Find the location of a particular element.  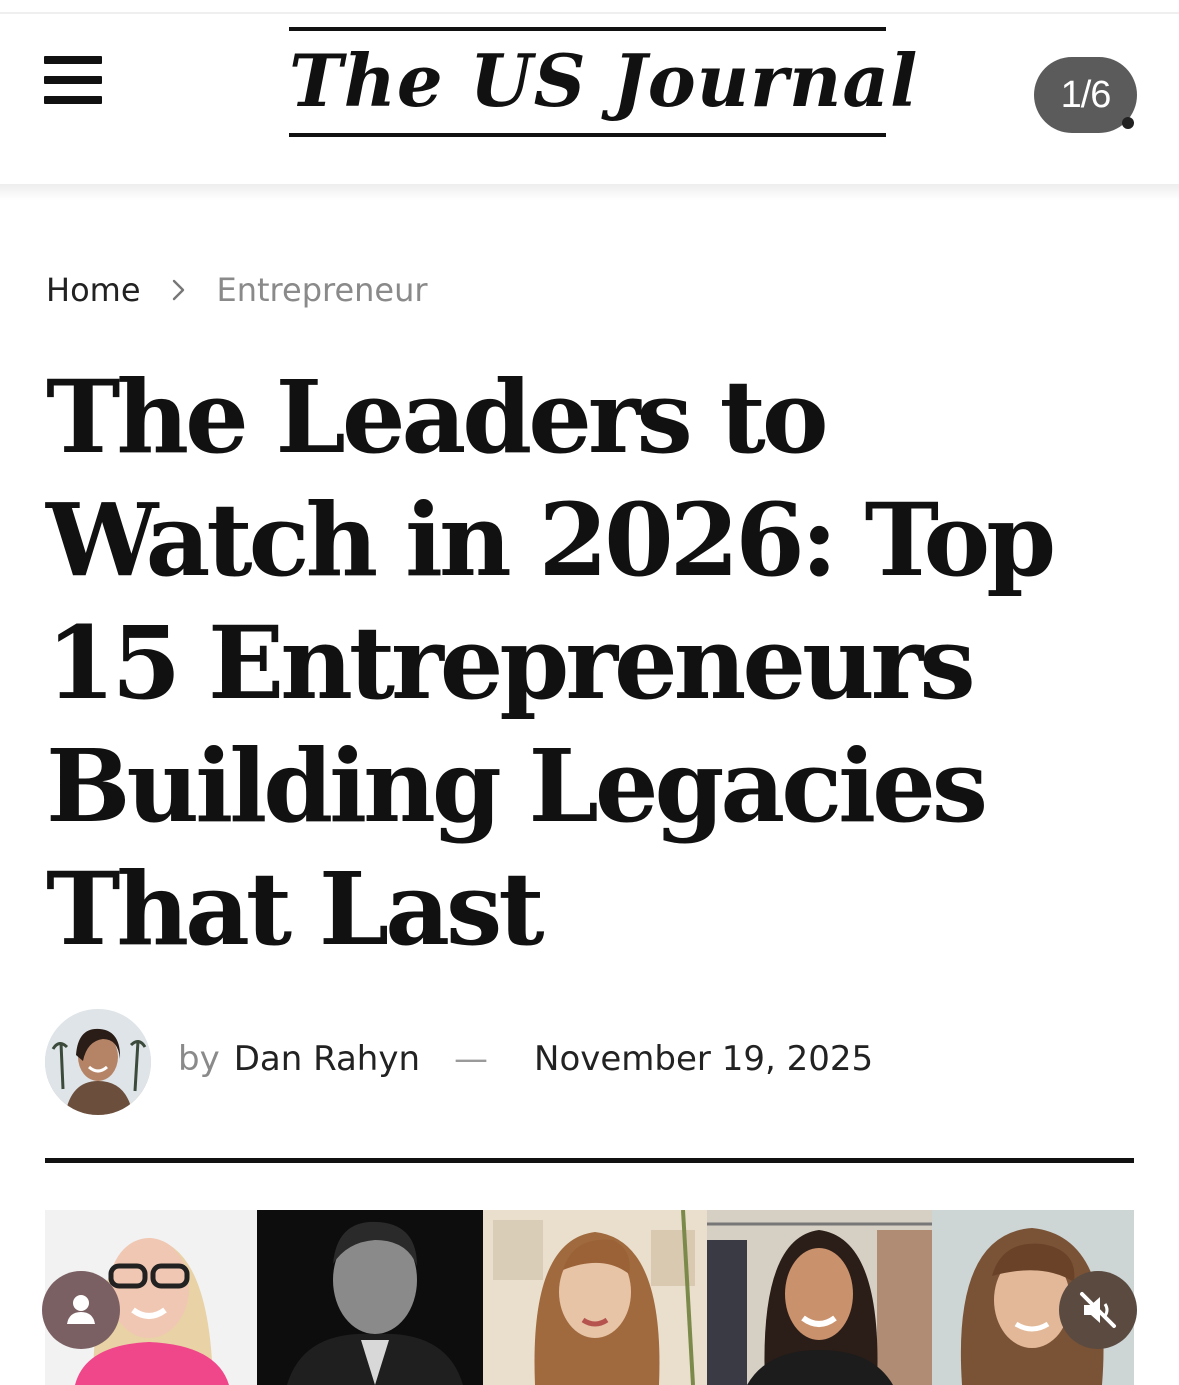

featured-image-collage is located at coordinates (589, 1297).